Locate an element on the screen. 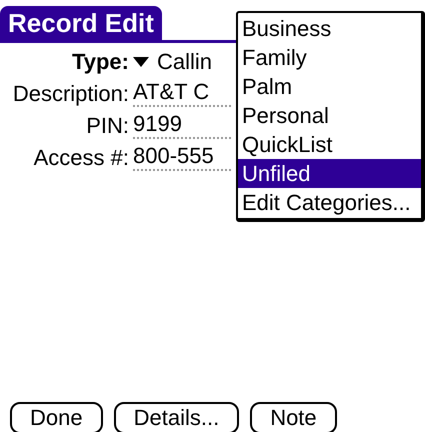 This screenshot has width=425, height=432. menu-item: Personal is located at coordinates (329, 115).